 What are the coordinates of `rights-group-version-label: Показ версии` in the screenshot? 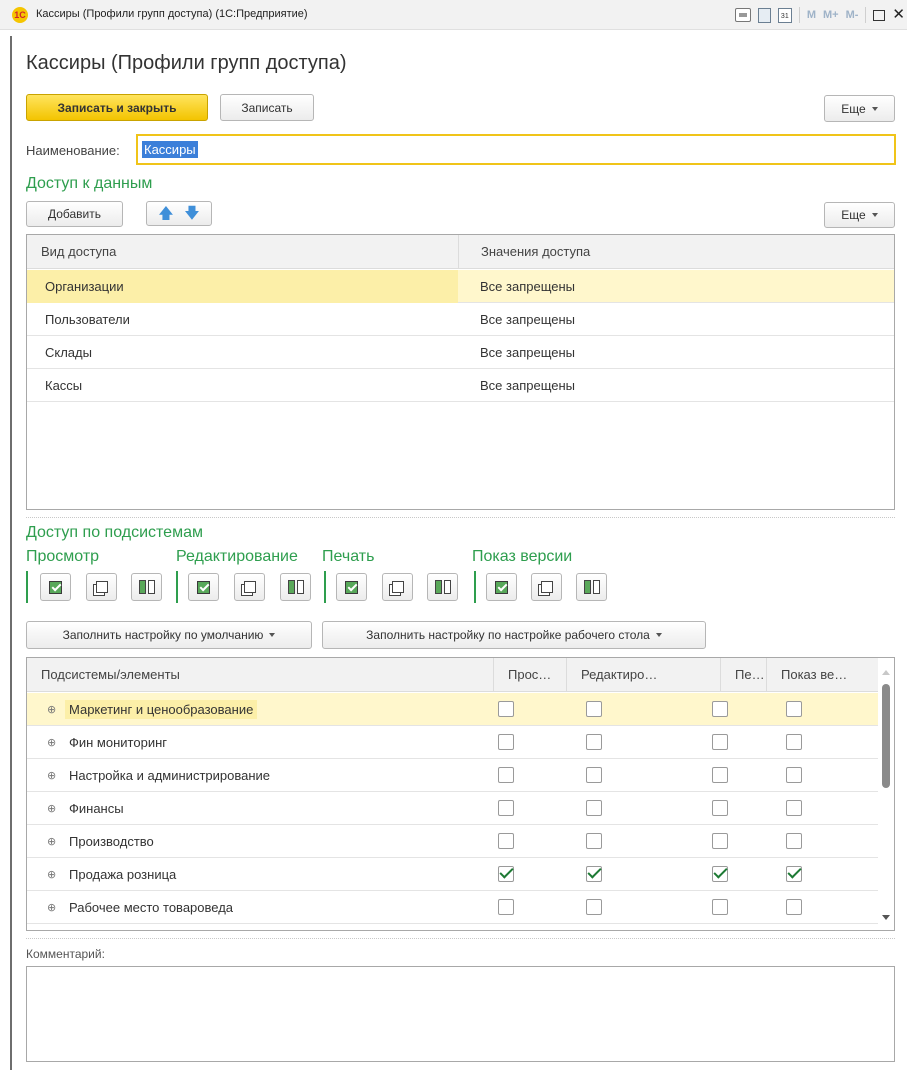 It's located at (522, 556).